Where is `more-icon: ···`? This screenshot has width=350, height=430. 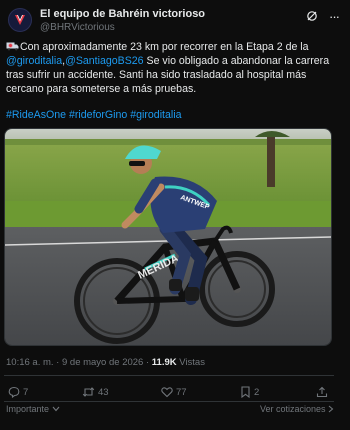 more-icon: ··· is located at coordinates (334, 16).